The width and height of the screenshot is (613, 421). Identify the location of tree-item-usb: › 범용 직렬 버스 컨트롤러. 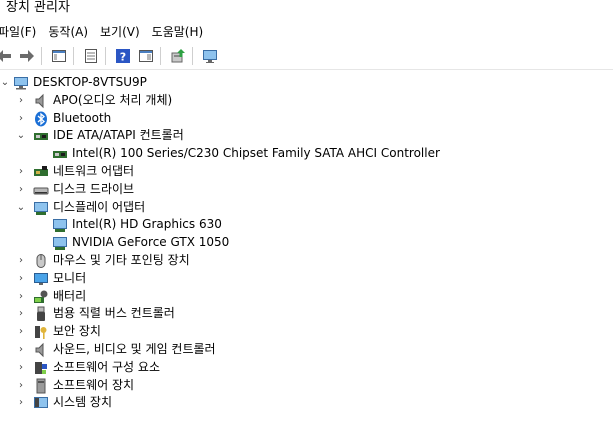
(306, 314).